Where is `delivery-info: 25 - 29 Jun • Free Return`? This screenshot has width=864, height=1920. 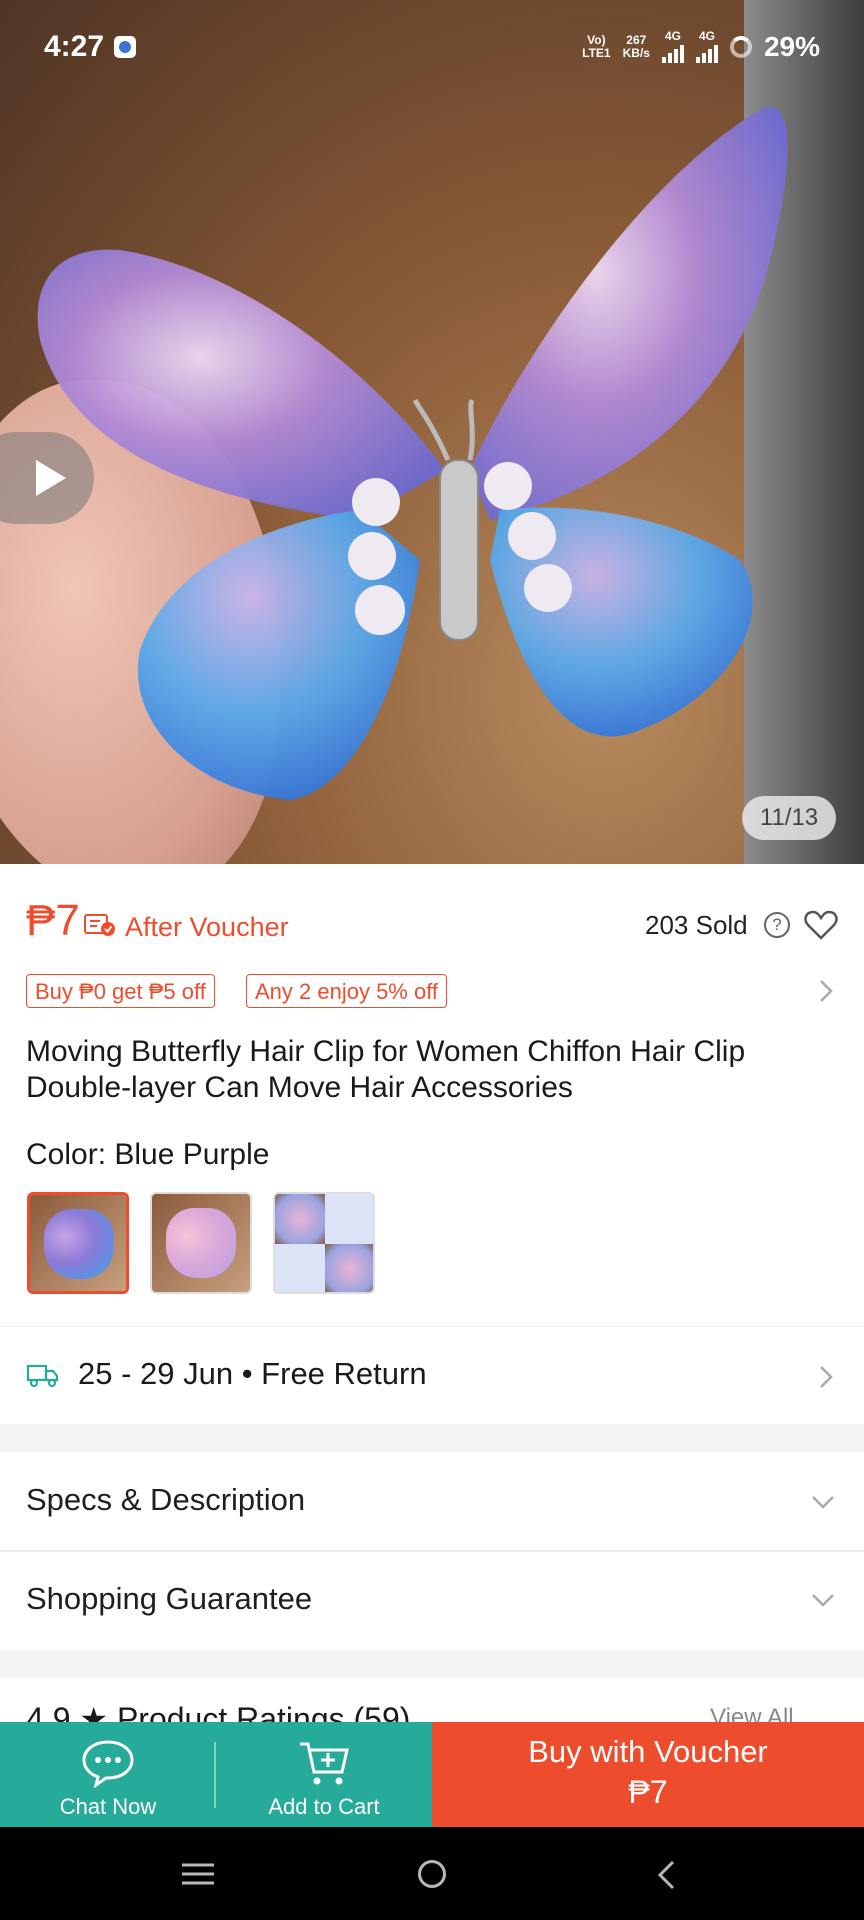 delivery-info: 25 - 29 Jun • Free Return is located at coordinates (252, 1374).